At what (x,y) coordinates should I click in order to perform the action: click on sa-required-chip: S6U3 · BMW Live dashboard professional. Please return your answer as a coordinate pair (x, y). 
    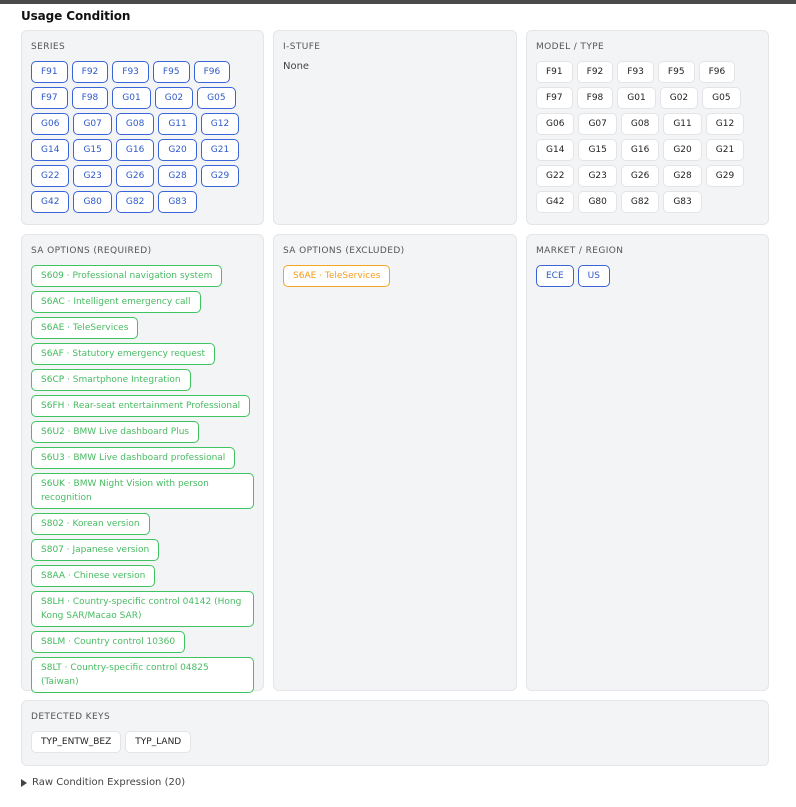
    Looking at the image, I should click on (133, 458).